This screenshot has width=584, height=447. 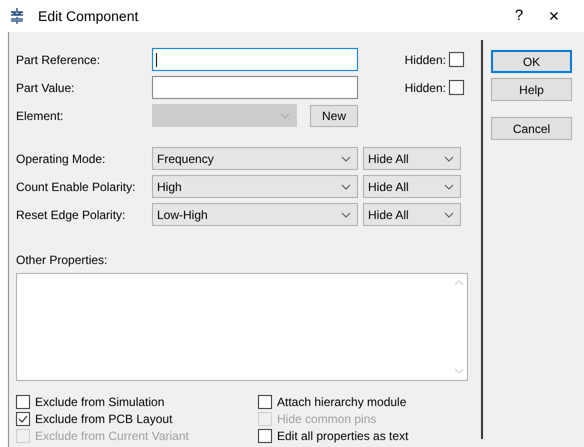 What do you see at coordinates (255, 186) in the screenshot?
I see `dropdown: High` at bounding box center [255, 186].